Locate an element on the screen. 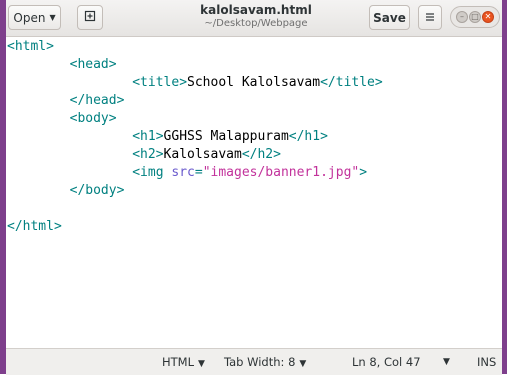 The height and width of the screenshot is (375, 507). code-line: </html> is located at coordinates (34, 226).